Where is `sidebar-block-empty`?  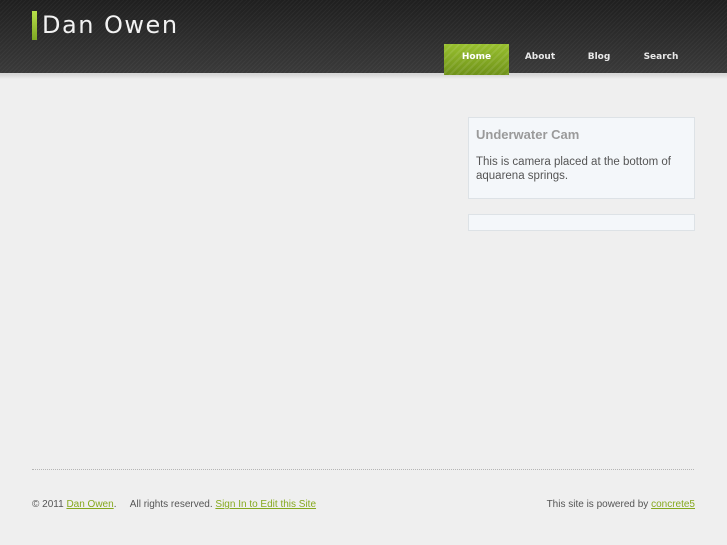 sidebar-block-empty is located at coordinates (581, 222).